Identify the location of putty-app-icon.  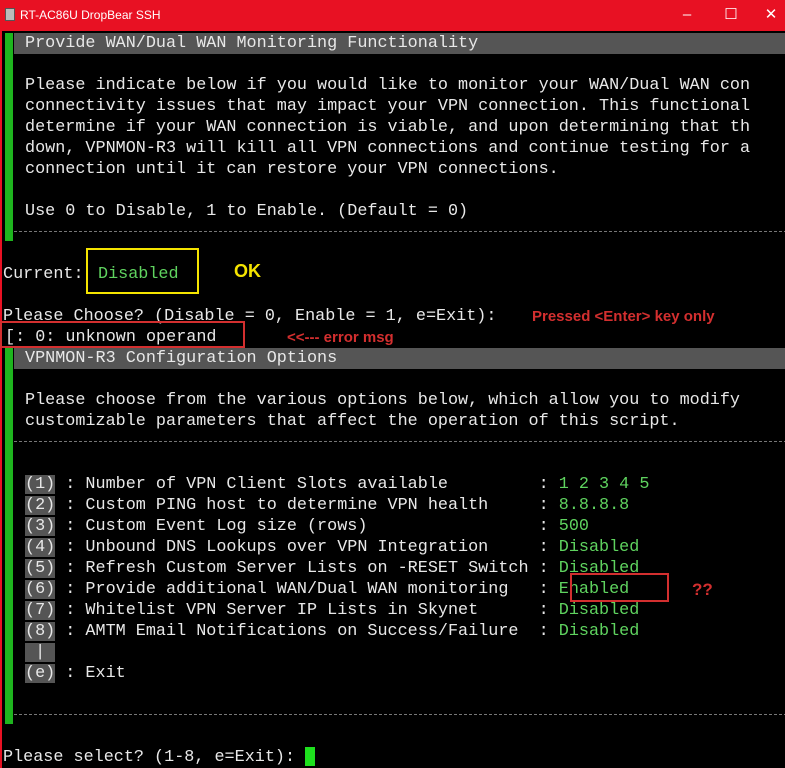
(10, 14).